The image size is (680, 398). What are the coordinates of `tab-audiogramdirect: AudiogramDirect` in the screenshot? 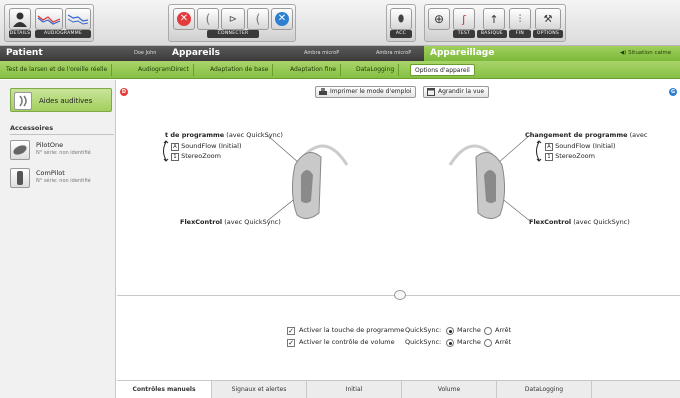 It's located at (164, 70).